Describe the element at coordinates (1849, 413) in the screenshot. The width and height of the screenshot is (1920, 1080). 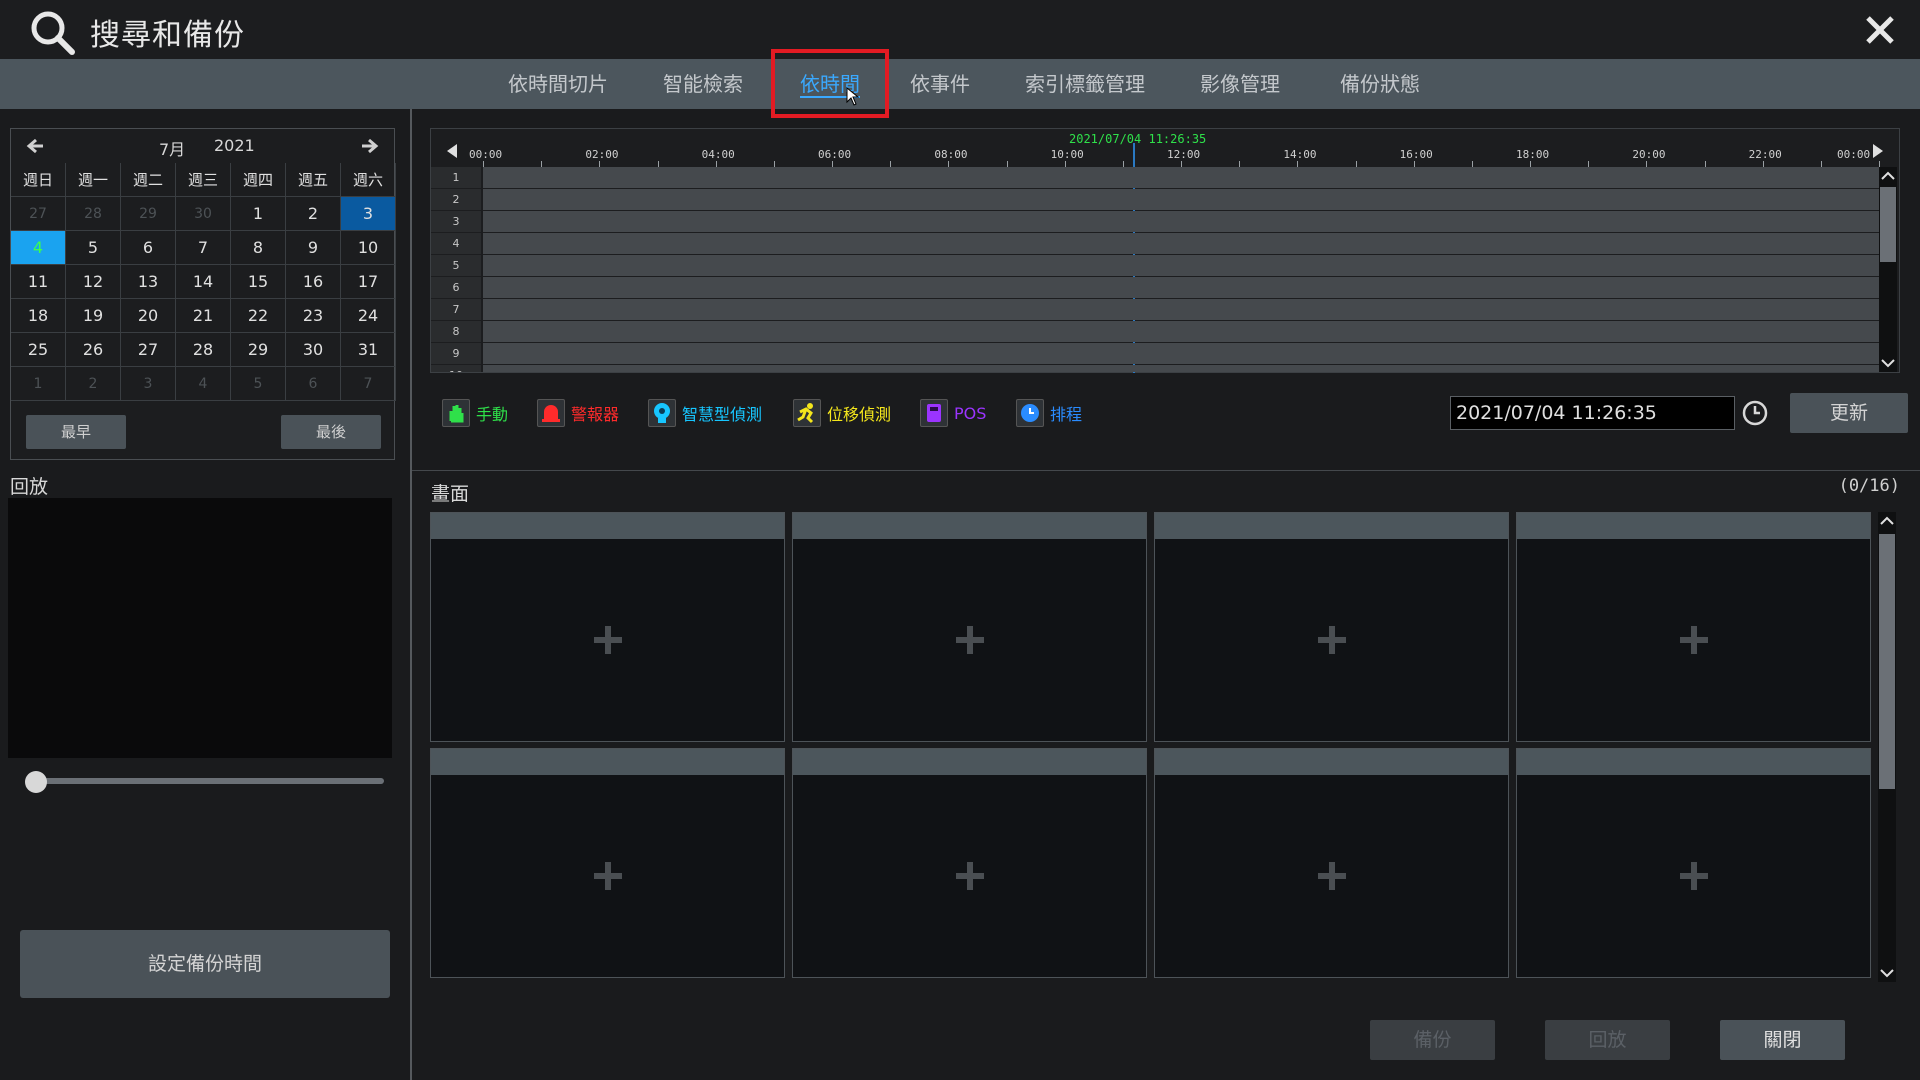
I see `refresh-button: 更新` at that location.